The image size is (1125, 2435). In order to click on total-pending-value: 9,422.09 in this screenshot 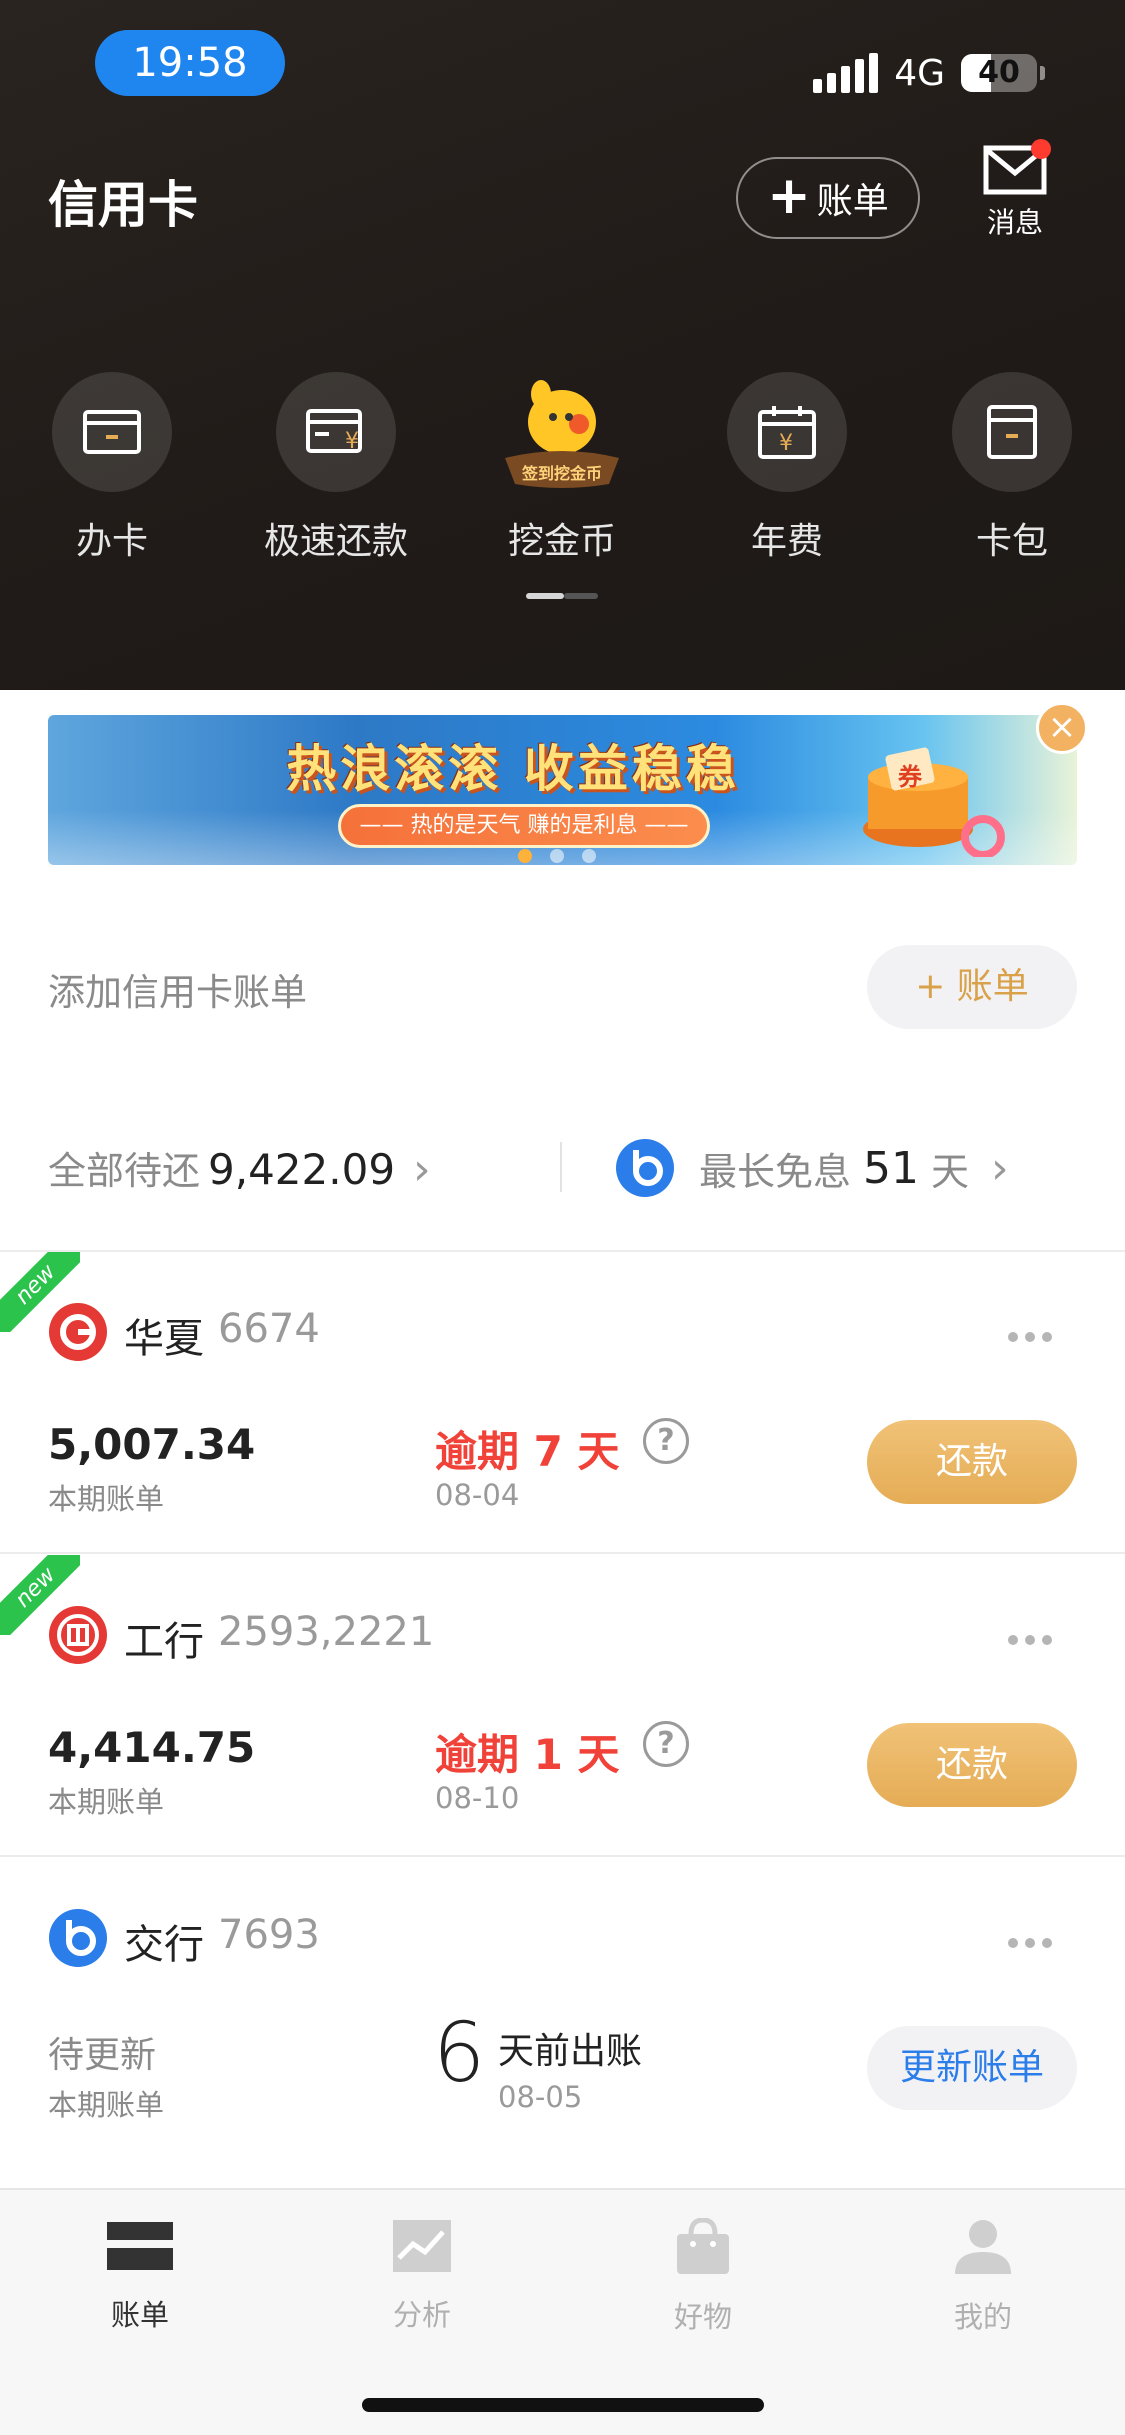, I will do `click(302, 1169)`.